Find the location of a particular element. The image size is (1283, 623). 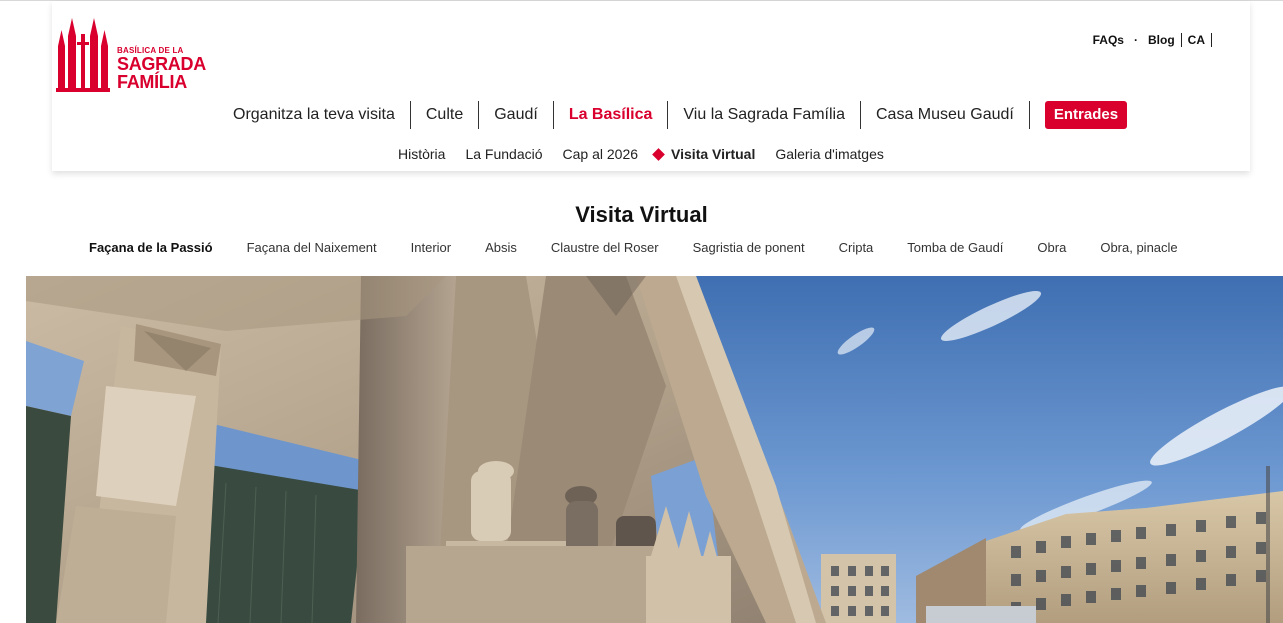

tab-gaudi-tomb: Tomba de Gaudí is located at coordinates (955, 248).